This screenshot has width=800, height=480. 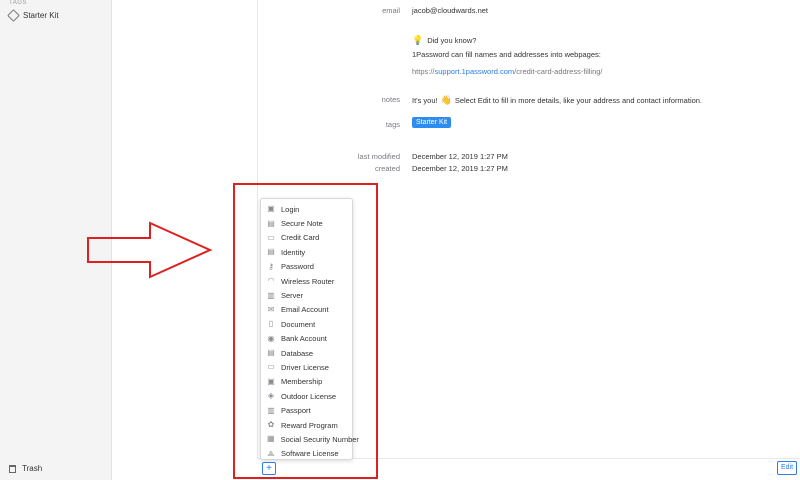 What do you see at coordinates (297, 353) in the screenshot?
I see `menu-item-label: Database` at bounding box center [297, 353].